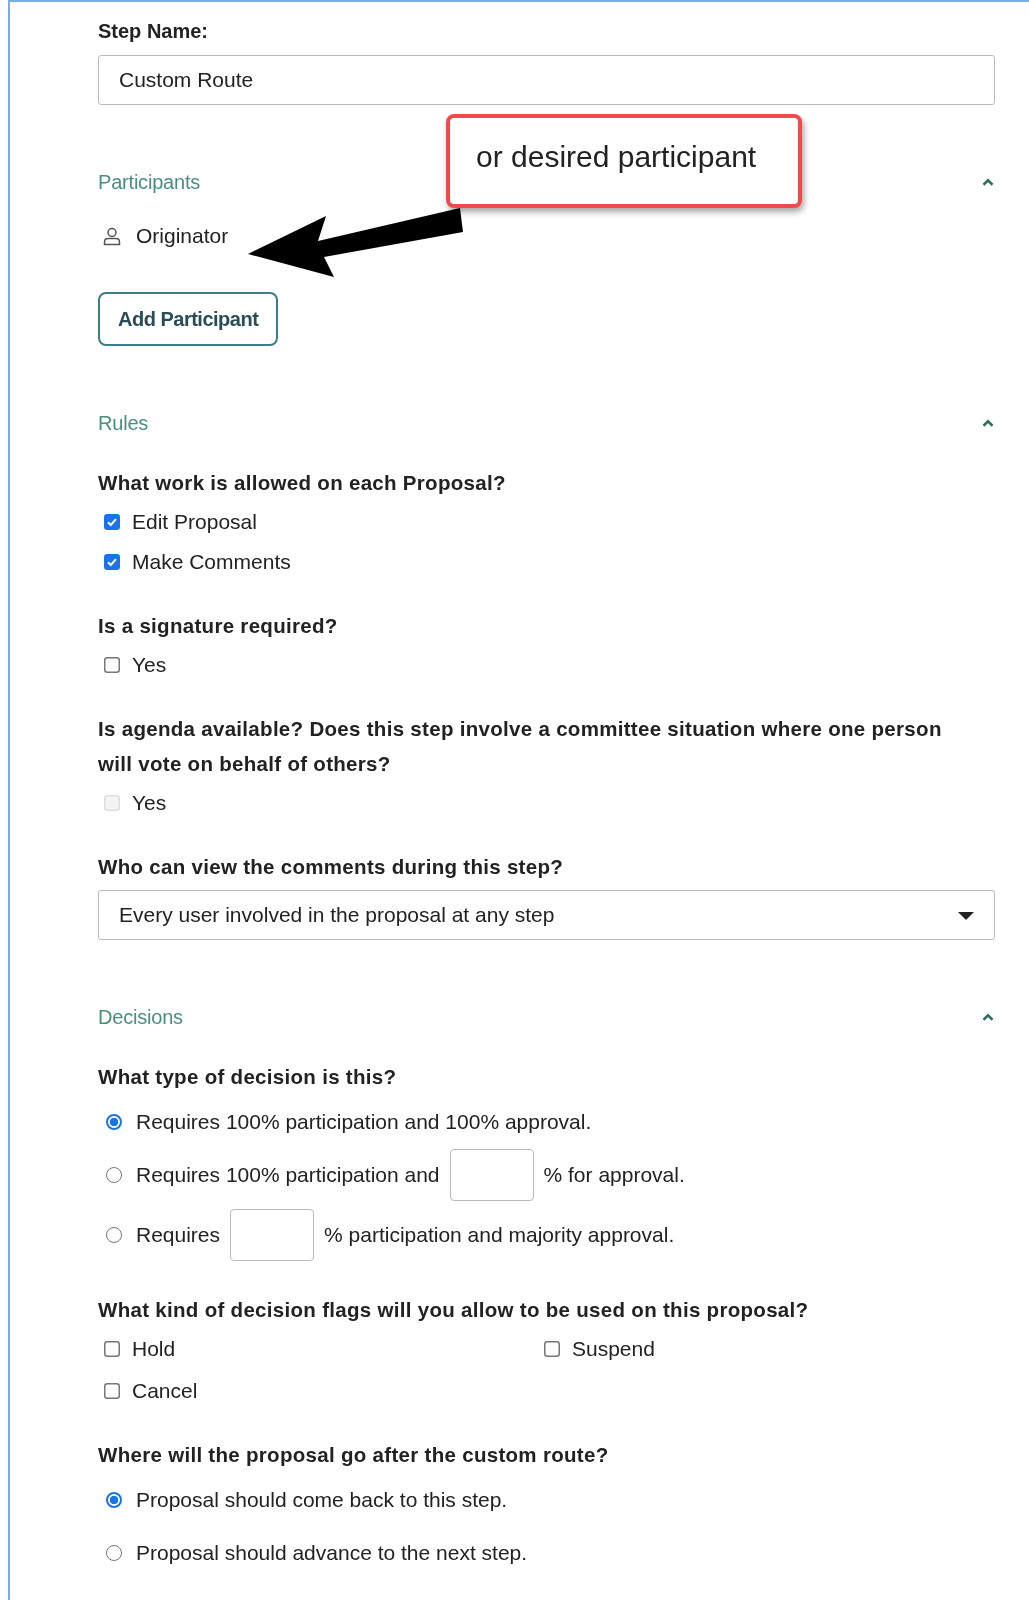 This screenshot has width=1029, height=1606. What do you see at coordinates (149, 182) in the screenshot?
I see `section-title: Participants` at bounding box center [149, 182].